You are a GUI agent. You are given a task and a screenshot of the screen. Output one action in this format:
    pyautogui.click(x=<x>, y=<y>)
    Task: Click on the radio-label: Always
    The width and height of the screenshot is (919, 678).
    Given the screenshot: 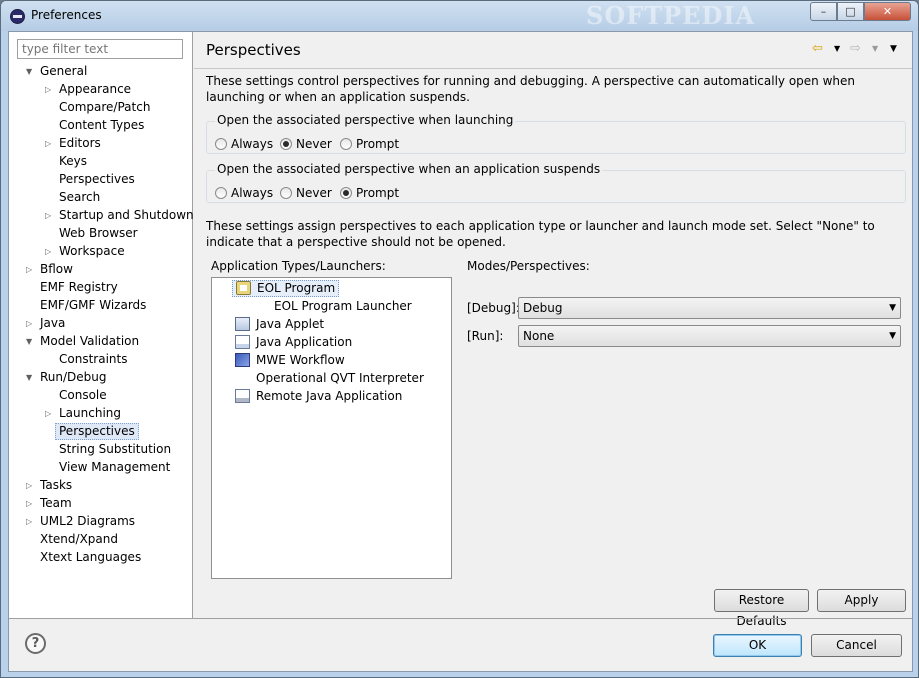 What is the action you would take?
    pyautogui.click(x=252, y=144)
    